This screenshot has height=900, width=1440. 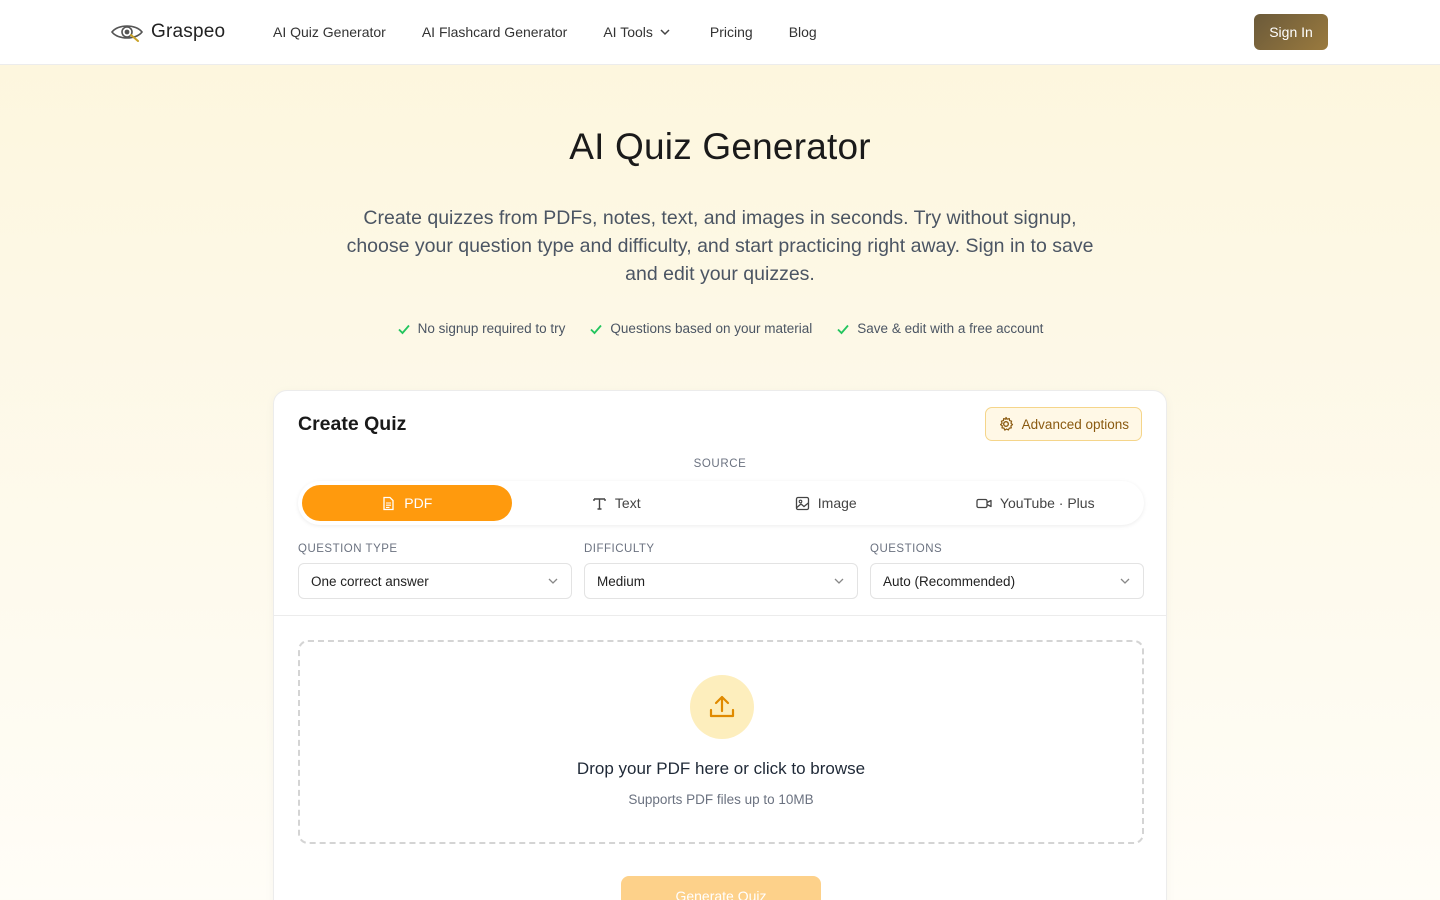 I want to click on question-type-select: One correct answer, so click(x=435, y=581).